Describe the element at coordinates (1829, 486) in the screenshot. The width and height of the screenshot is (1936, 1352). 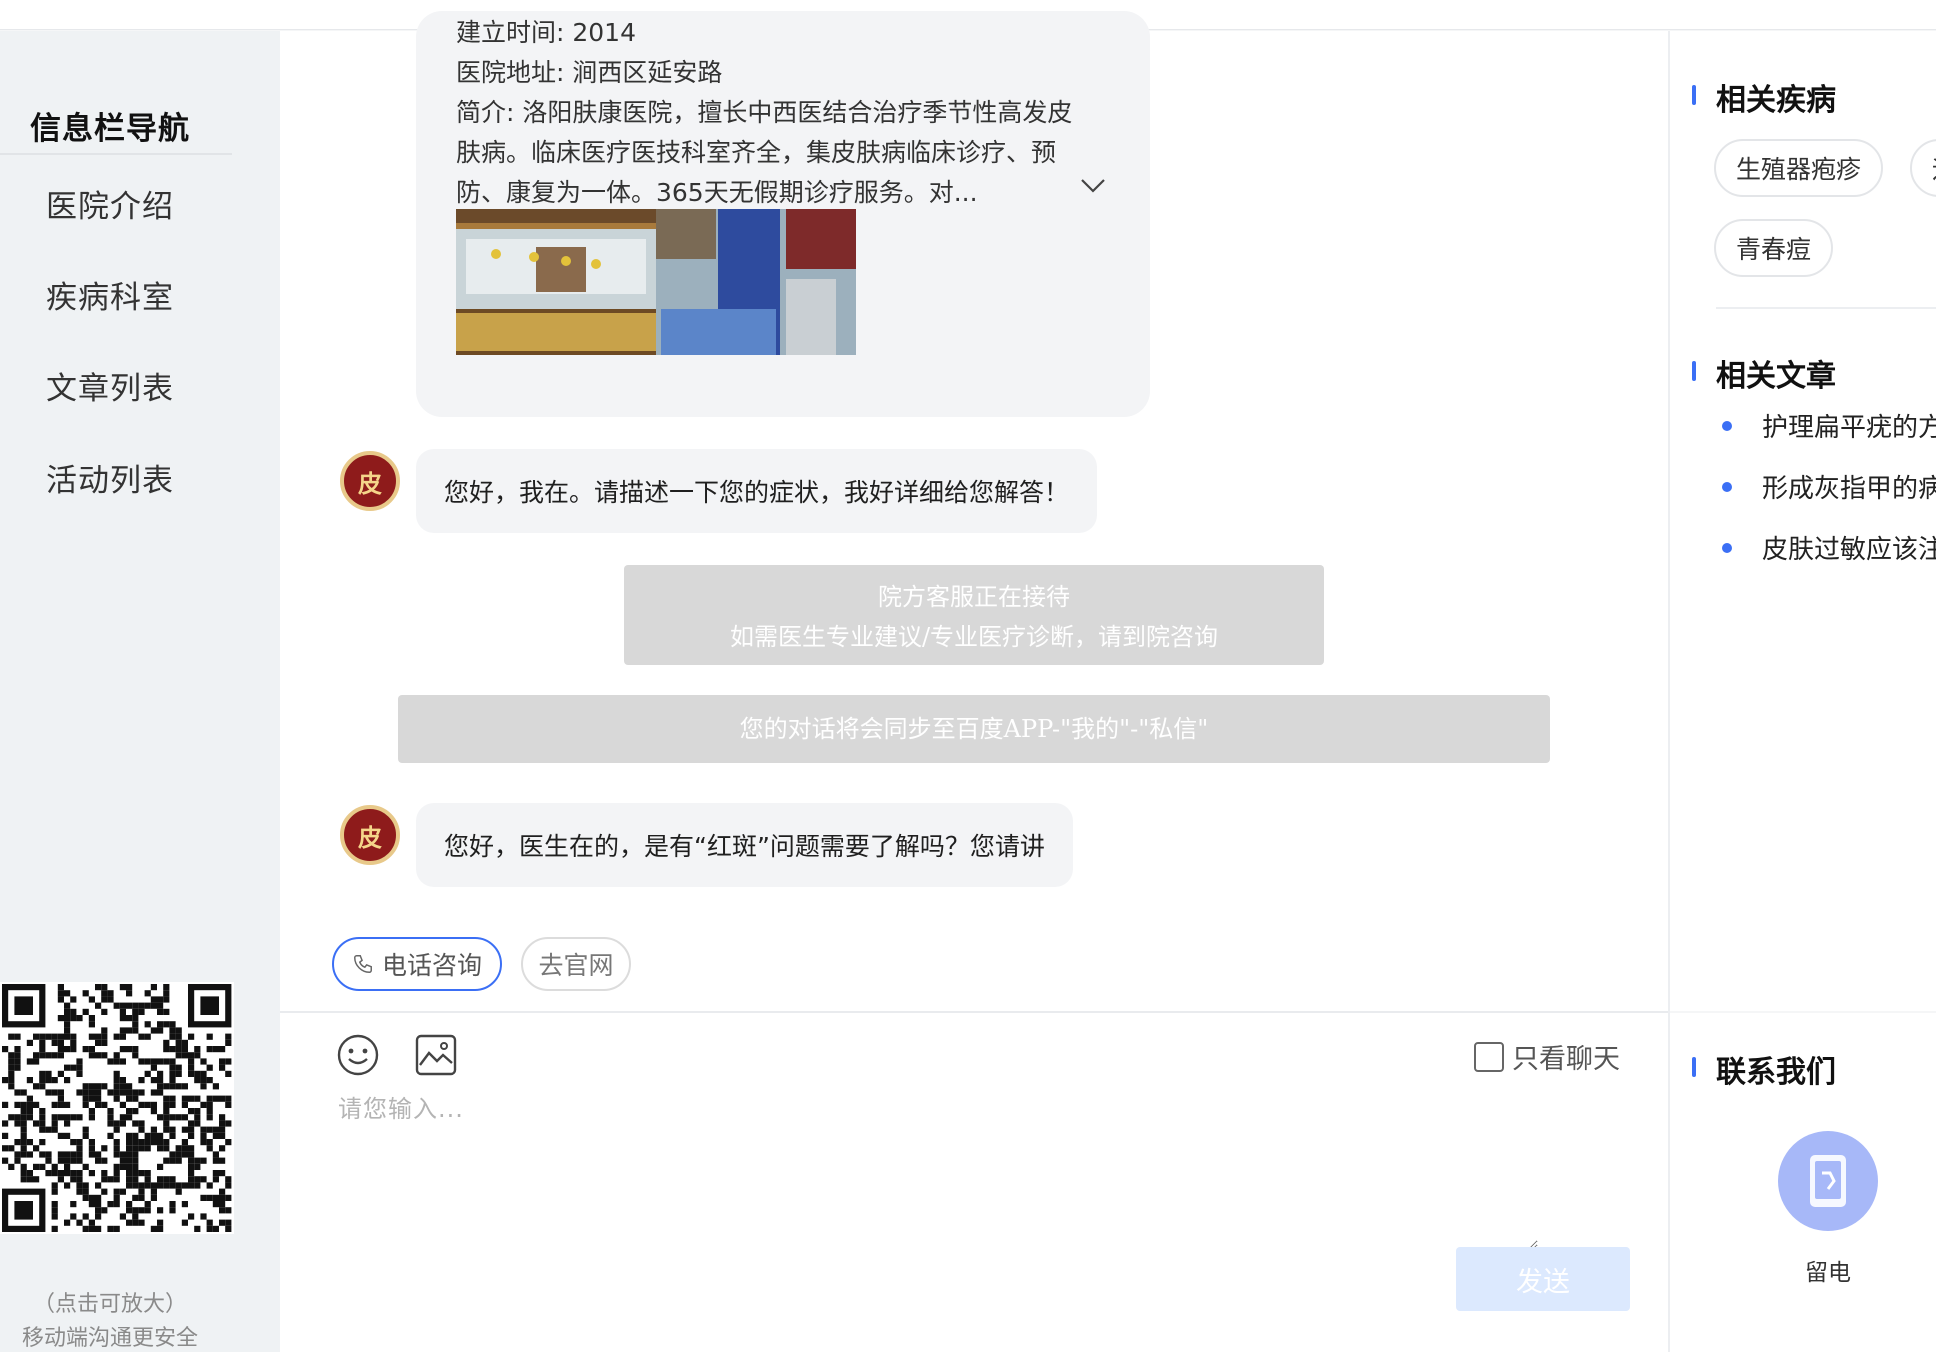
I see `article-link: 形成灰指甲的病` at that location.